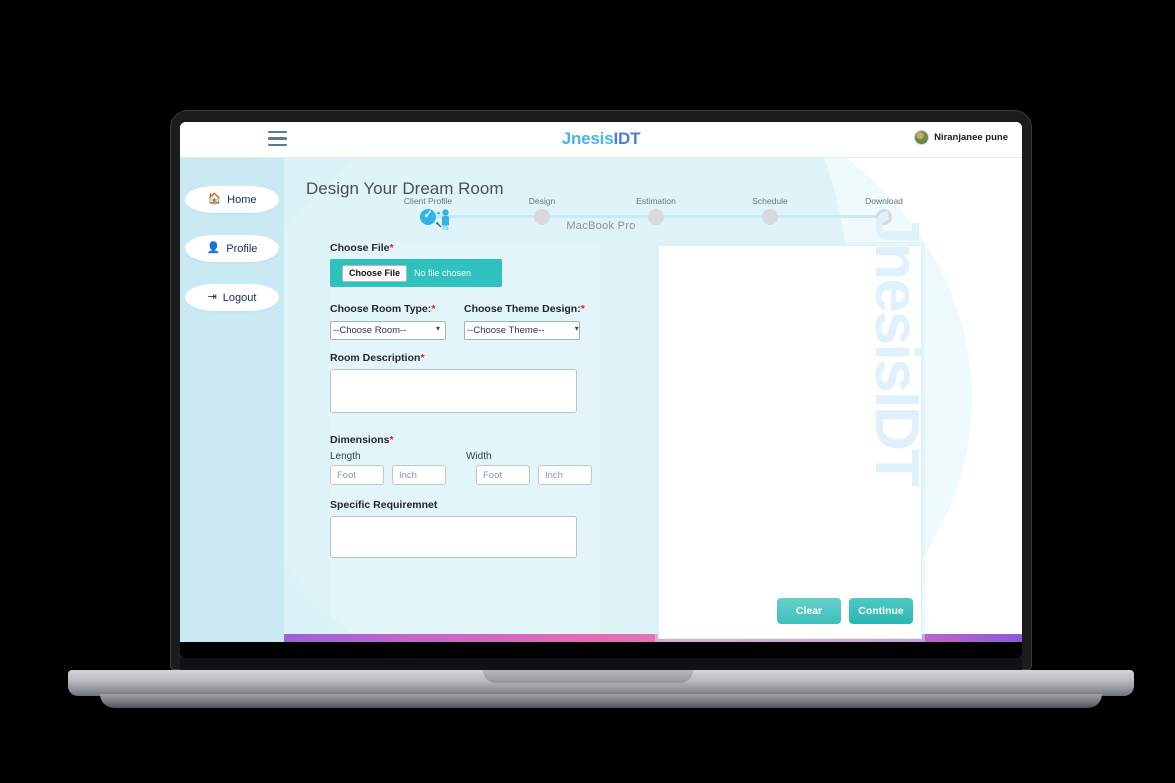 This screenshot has width=1175, height=783. I want to click on brand-logo: JnesisIDT, so click(601, 139).